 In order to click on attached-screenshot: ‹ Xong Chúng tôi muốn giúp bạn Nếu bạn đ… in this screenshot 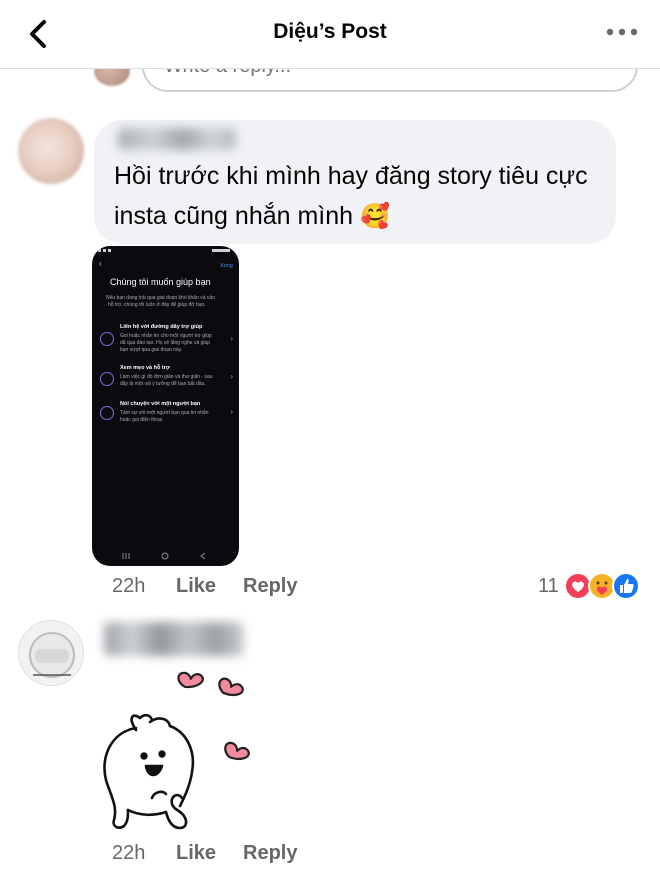, I will do `click(165, 406)`.